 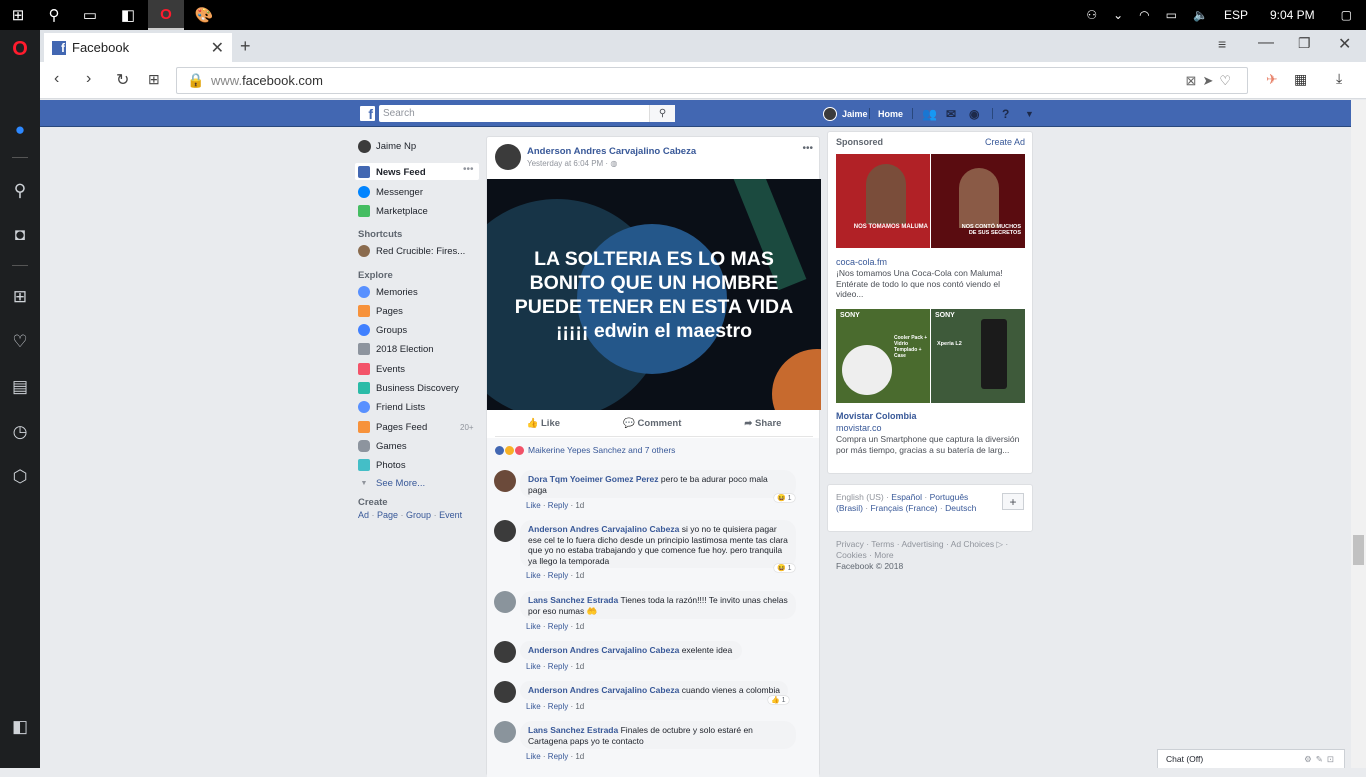 I want to click on comment-author: Dora Tqm Yoeimer Gomez Perez, so click(x=593, y=479).